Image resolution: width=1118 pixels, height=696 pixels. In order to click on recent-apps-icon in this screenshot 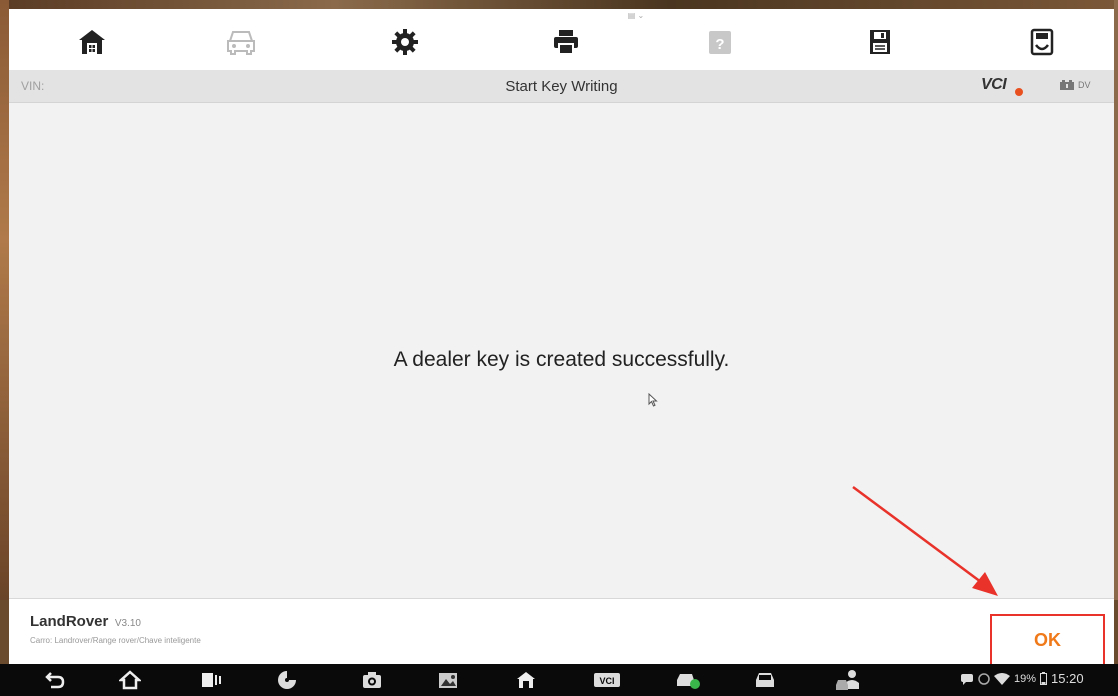, I will do `click(211, 680)`.